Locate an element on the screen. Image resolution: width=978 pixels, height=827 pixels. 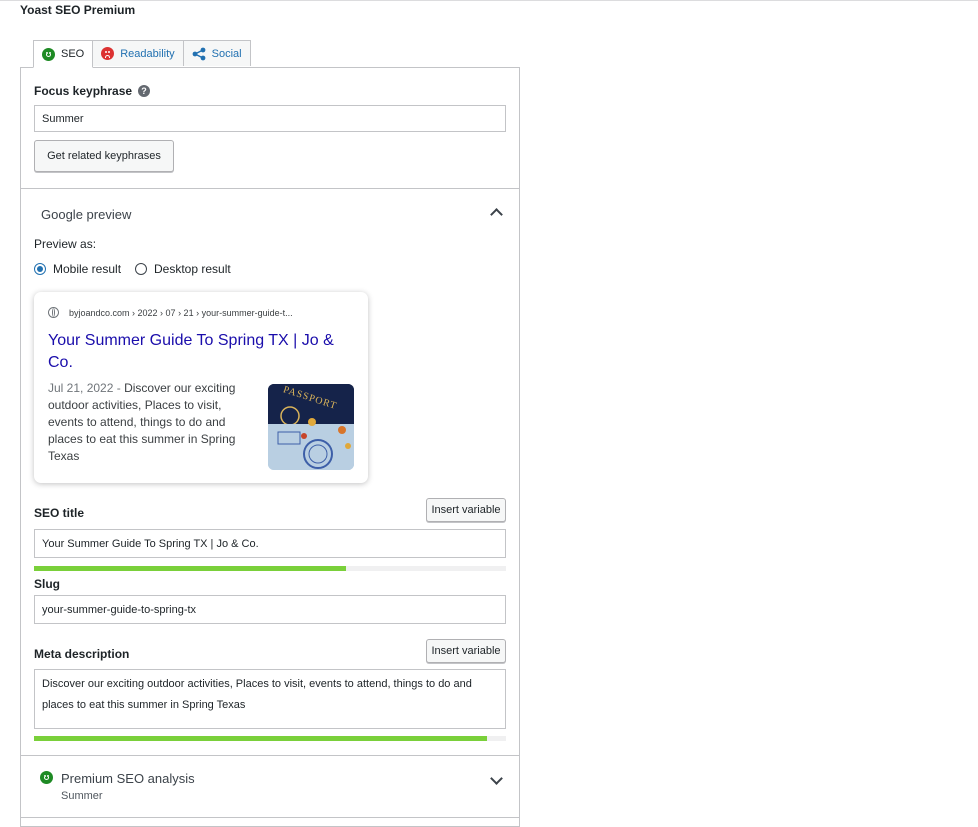
meta-description-progress-bar is located at coordinates (270, 738).